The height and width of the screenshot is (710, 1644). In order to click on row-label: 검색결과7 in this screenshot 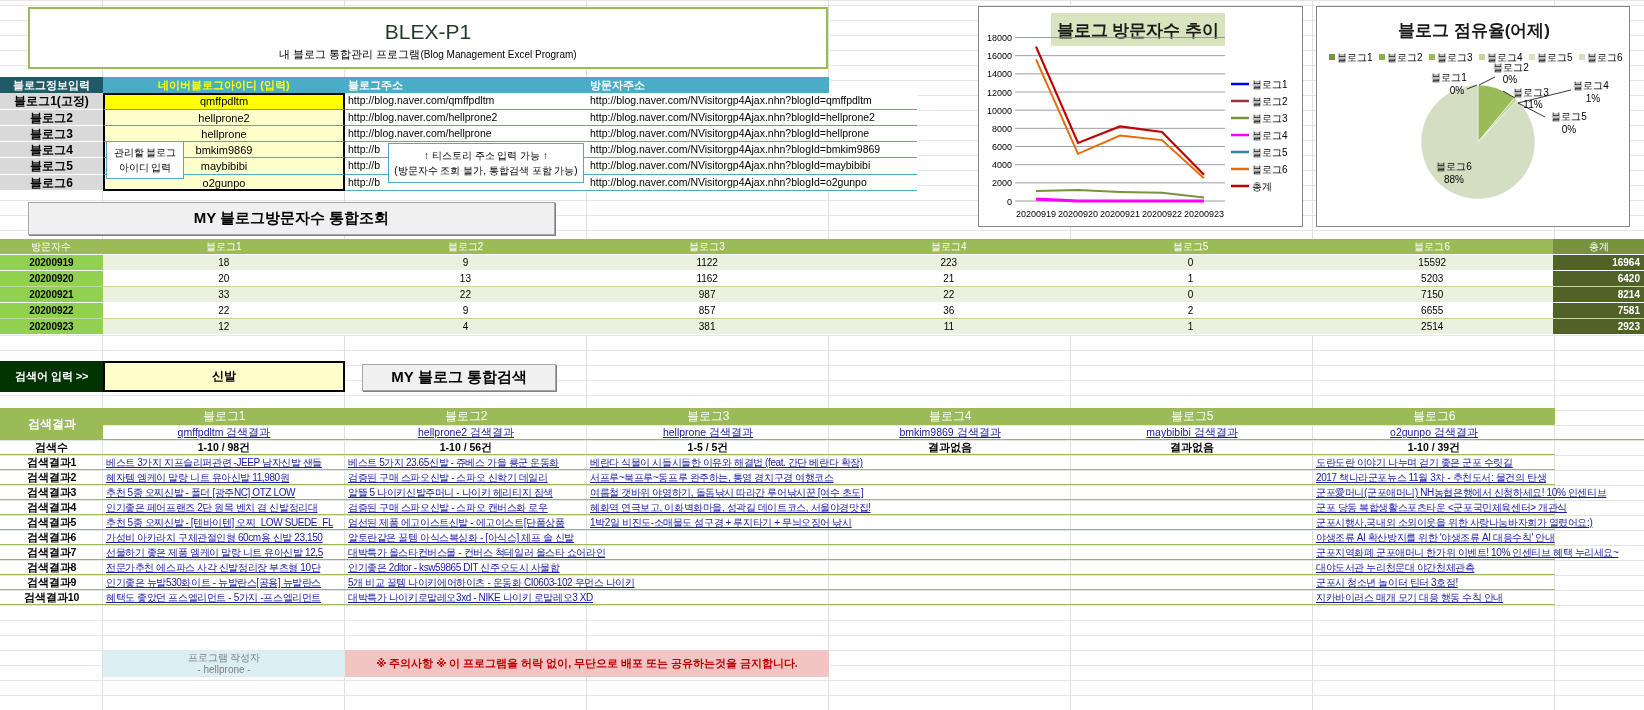, I will do `click(51, 552)`.